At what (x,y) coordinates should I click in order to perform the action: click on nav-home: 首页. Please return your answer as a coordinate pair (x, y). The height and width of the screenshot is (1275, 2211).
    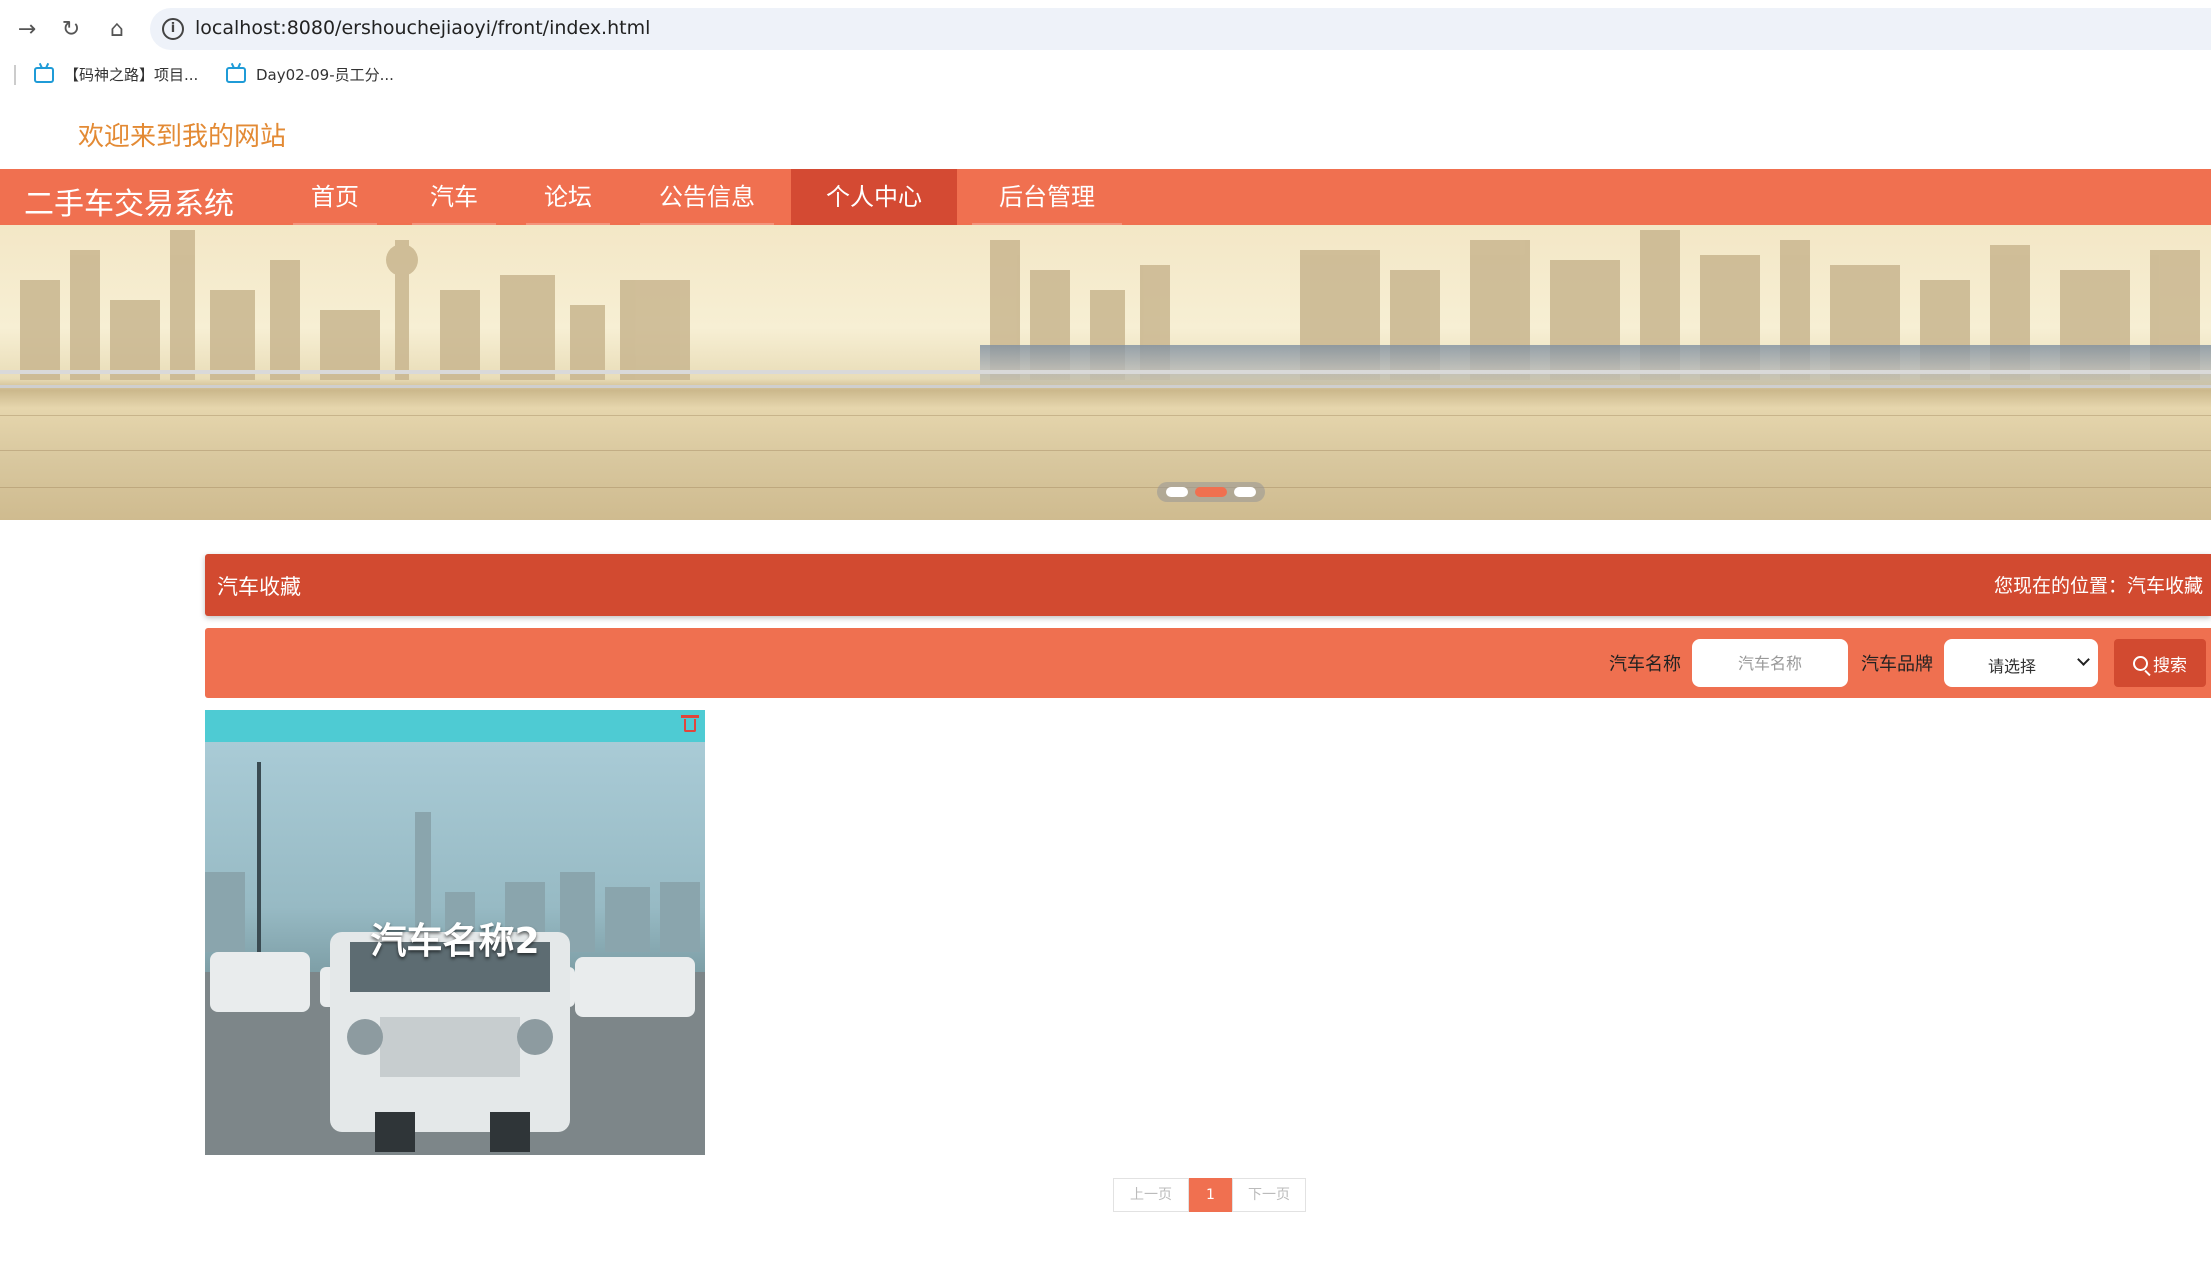
    Looking at the image, I should click on (335, 197).